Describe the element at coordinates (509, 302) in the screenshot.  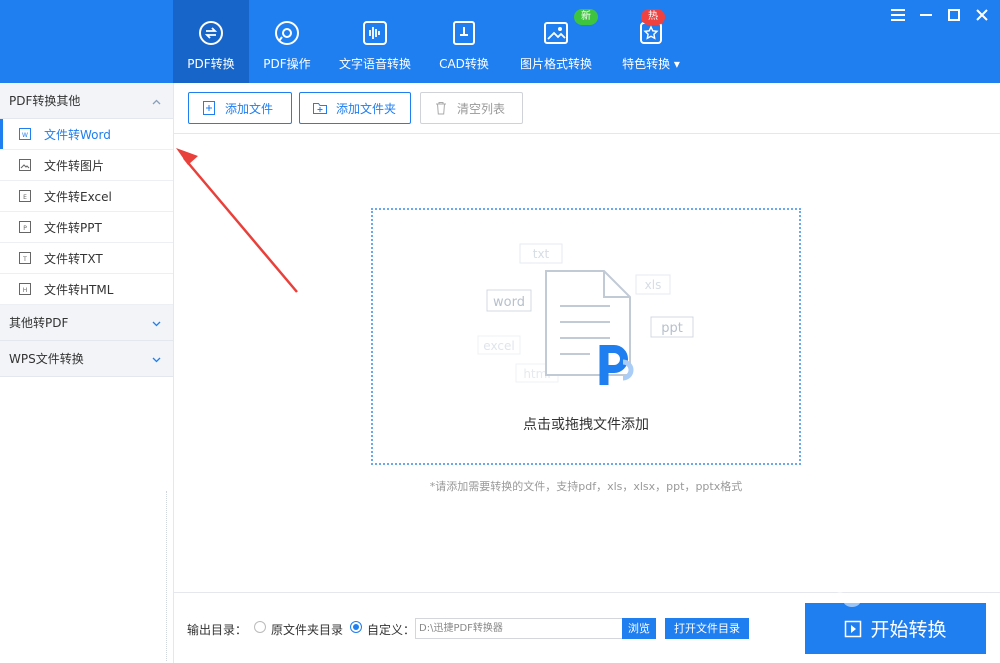
I see `format-label-word: word` at that location.